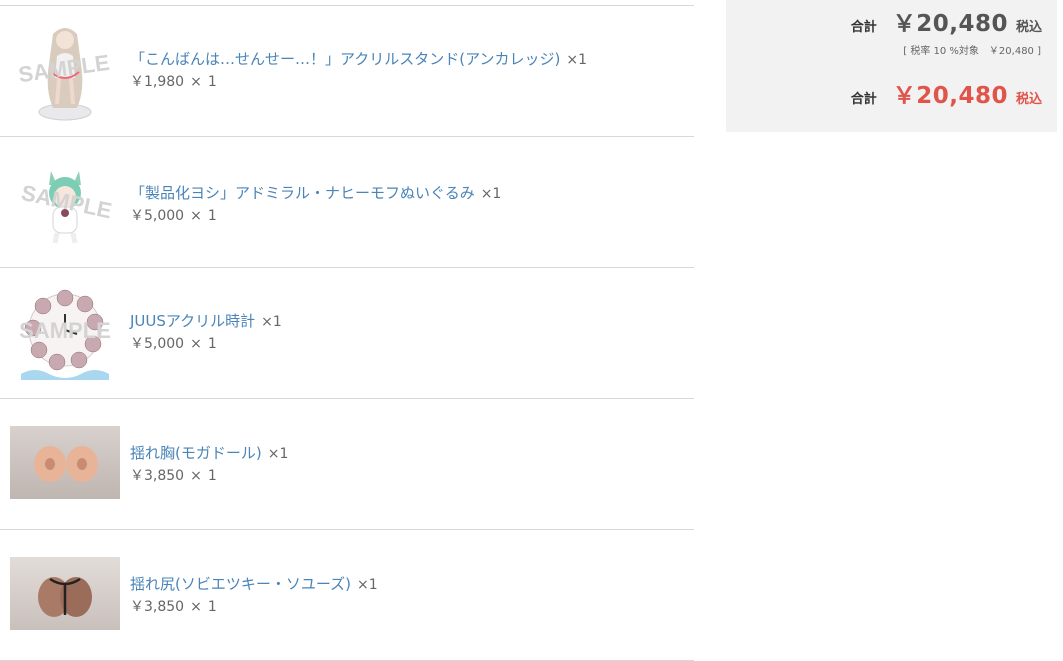 This screenshot has width=1063, height=661. What do you see at coordinates (358, 82) in the screenshot?
I see `price-line: ￥1,980 × 1` at bounding box center [358, 82].